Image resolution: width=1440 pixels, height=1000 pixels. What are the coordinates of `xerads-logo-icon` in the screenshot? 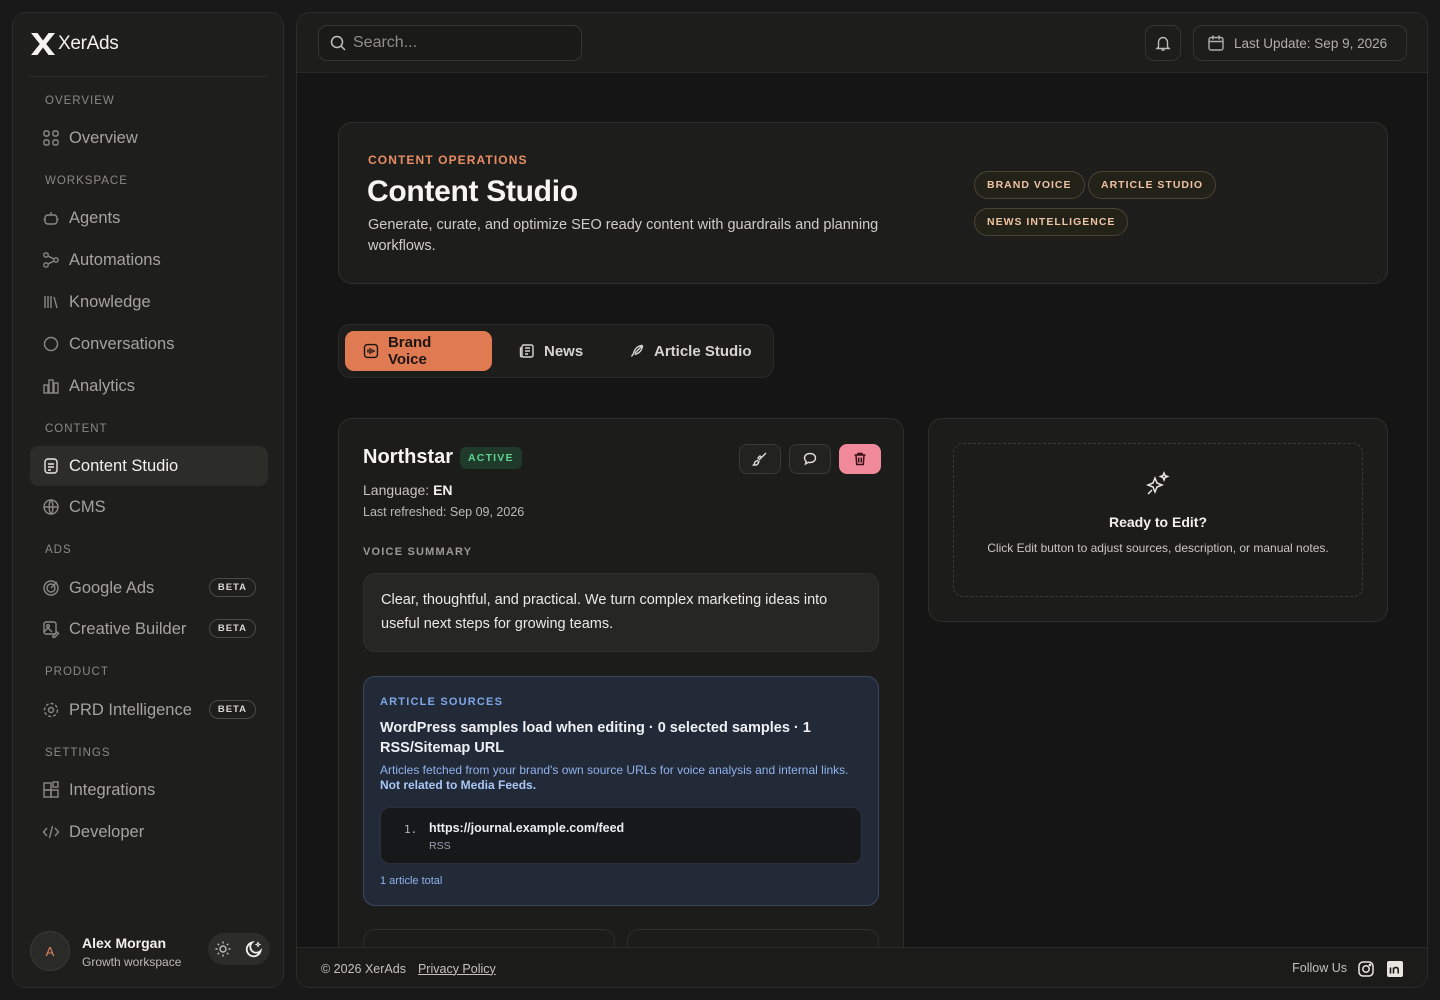 It's located at (43, 44).